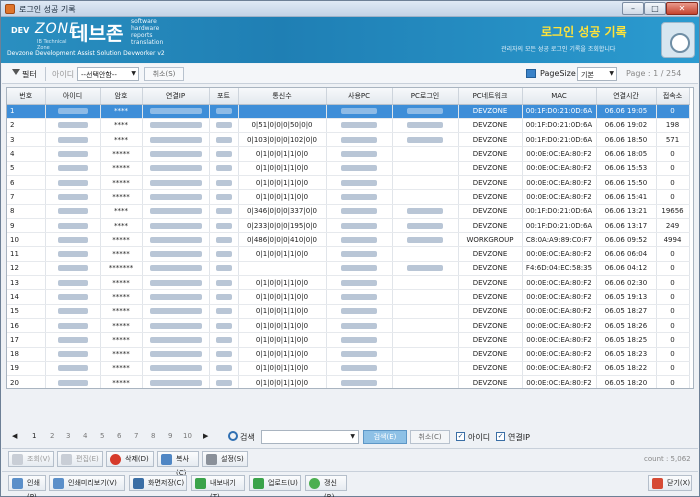 This screenshot has height=497, width=700. What do you see at coordinates (68, 436) in the screenshot?
I see `page-link: 3` at bounding box center [68, 436].